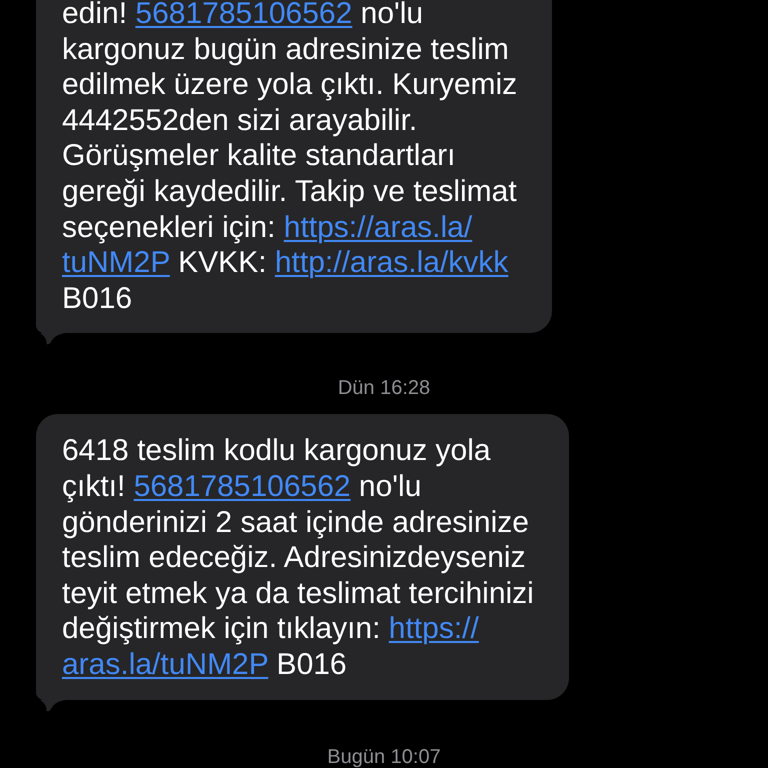 The height and width of the screenshot is (768, 768). Describe the element at coordinates (378, 227) in the screenshot. I see `message-link: https://aras.la/` at that location.